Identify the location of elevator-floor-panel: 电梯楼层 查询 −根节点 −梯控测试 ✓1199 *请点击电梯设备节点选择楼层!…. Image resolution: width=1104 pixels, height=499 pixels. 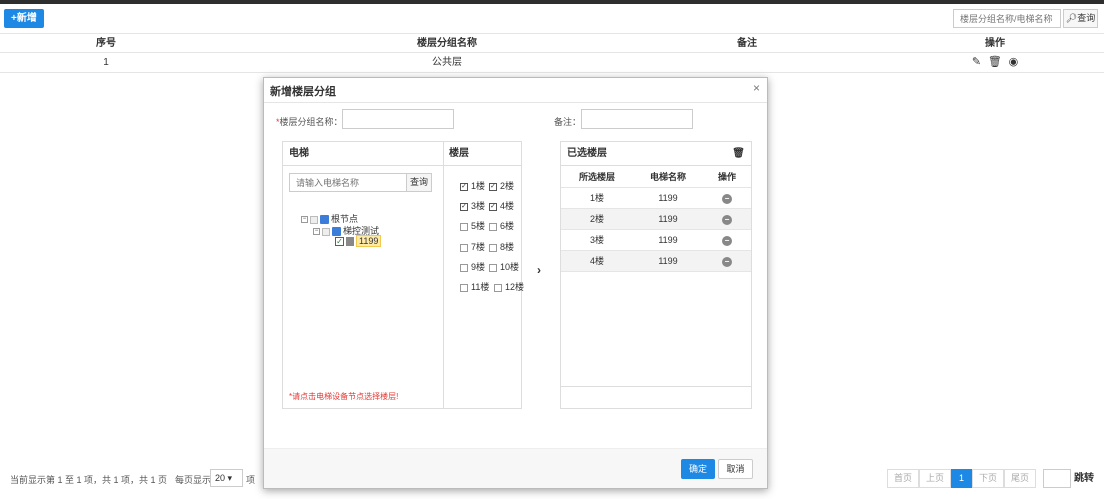
(403, 275).